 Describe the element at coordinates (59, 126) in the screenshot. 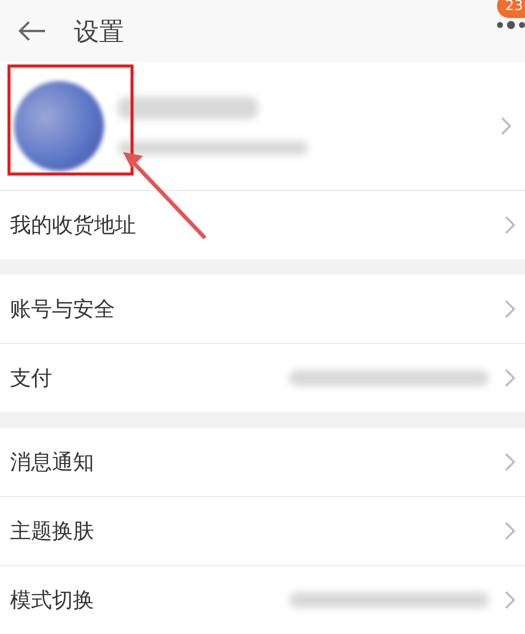

I see `avatar` at that location.